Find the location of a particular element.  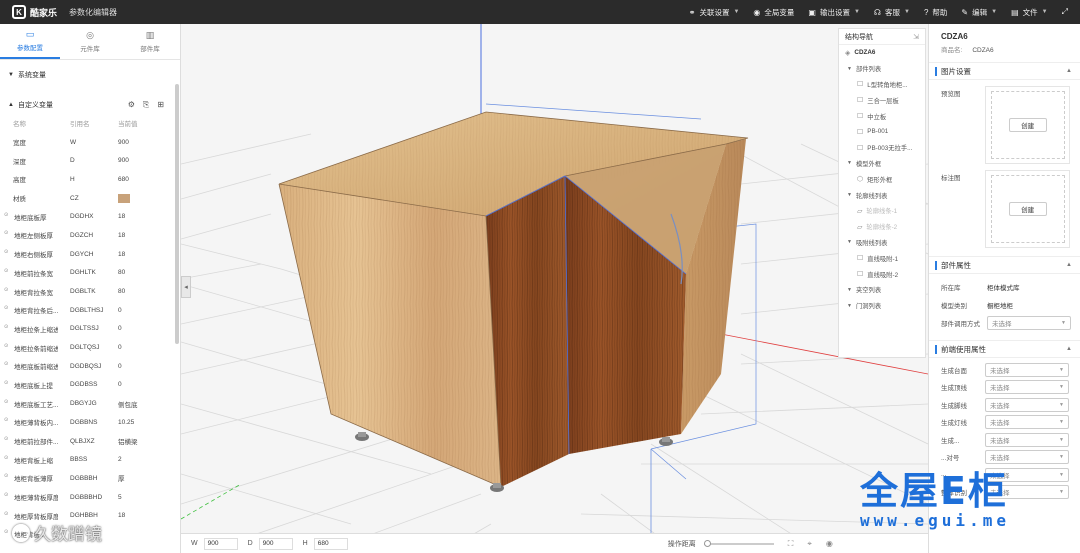

menu-file: ▤ 文件 ▼ is located at coordinates (1029, 12).